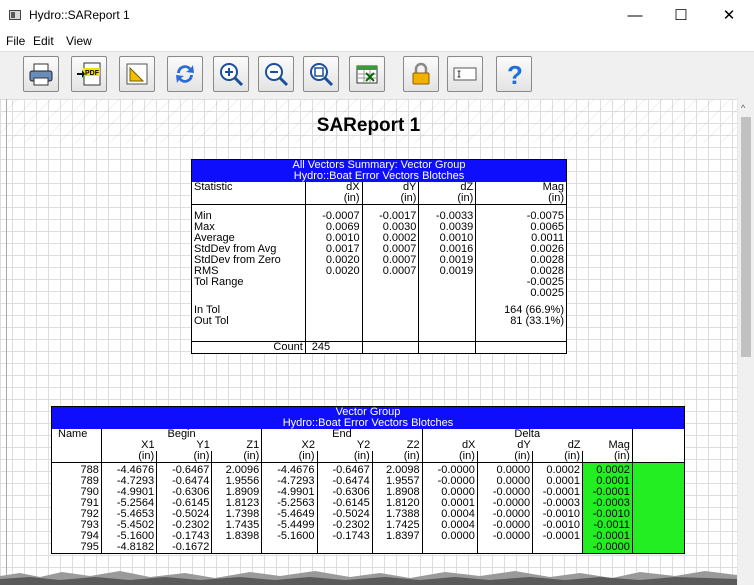 This screenshot has height=585, width=754. Describe the element at coordinates (41, 74) in the screenshot. I see `print-button` at that location.